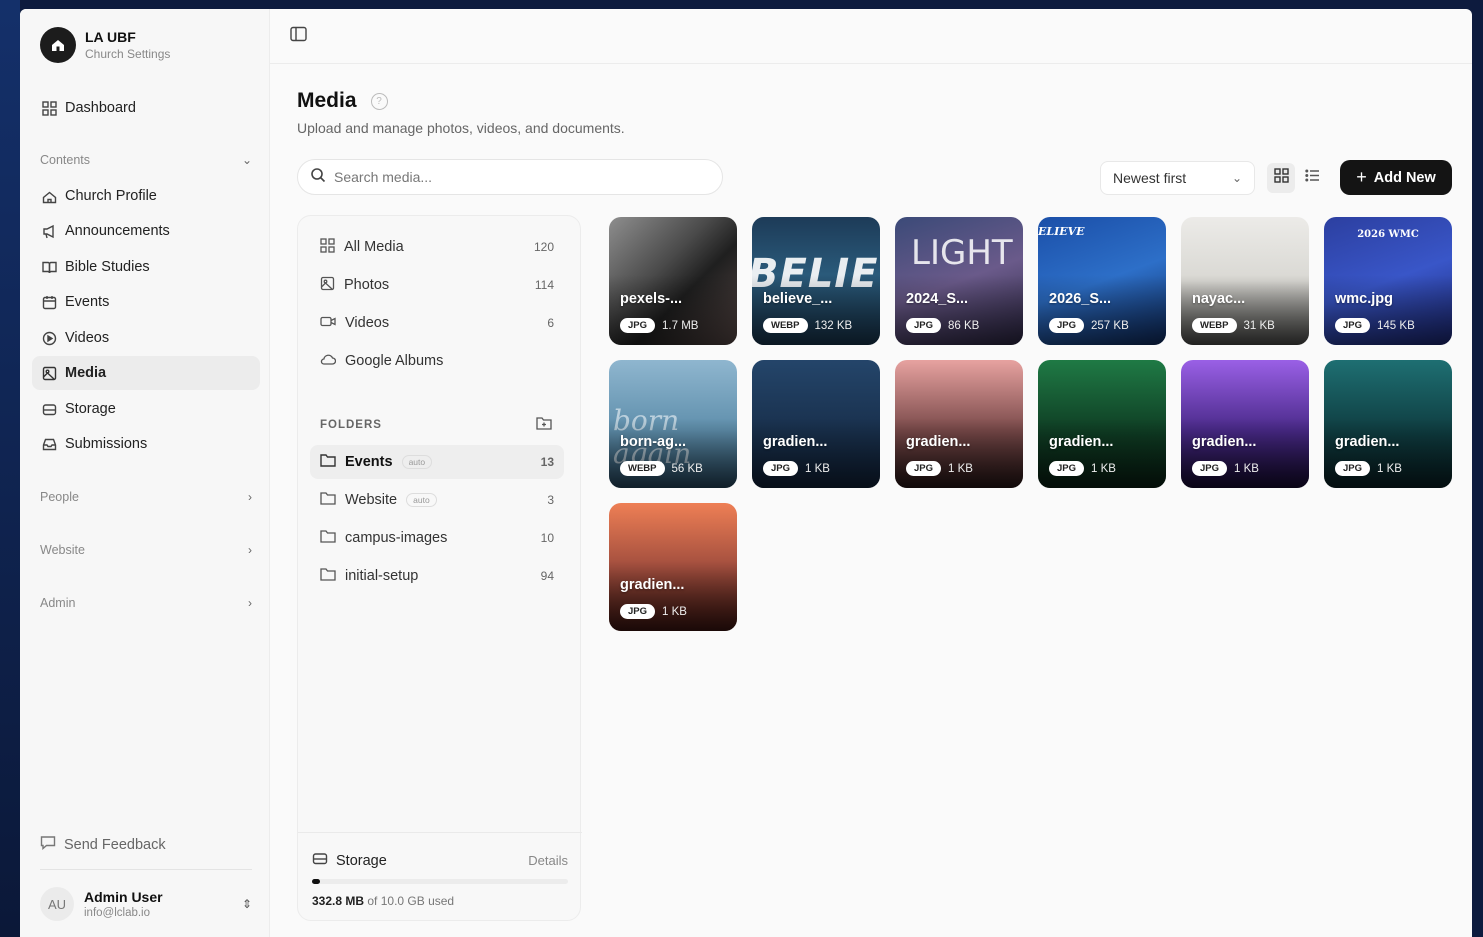 This screenshot has height=937, width=1483. I want to click on grid-icon, so click(327, 247).